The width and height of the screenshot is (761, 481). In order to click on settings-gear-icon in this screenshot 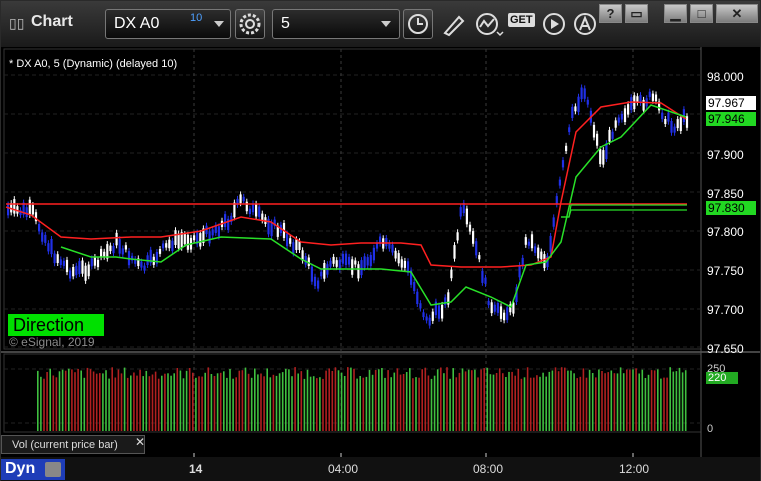, I will do `click(250, 24)`.